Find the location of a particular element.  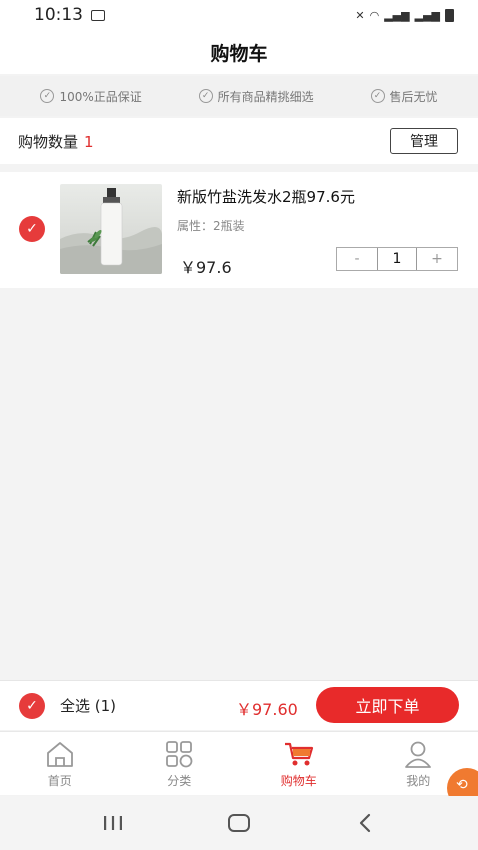

home-icon is located at coordinates (59, 754).